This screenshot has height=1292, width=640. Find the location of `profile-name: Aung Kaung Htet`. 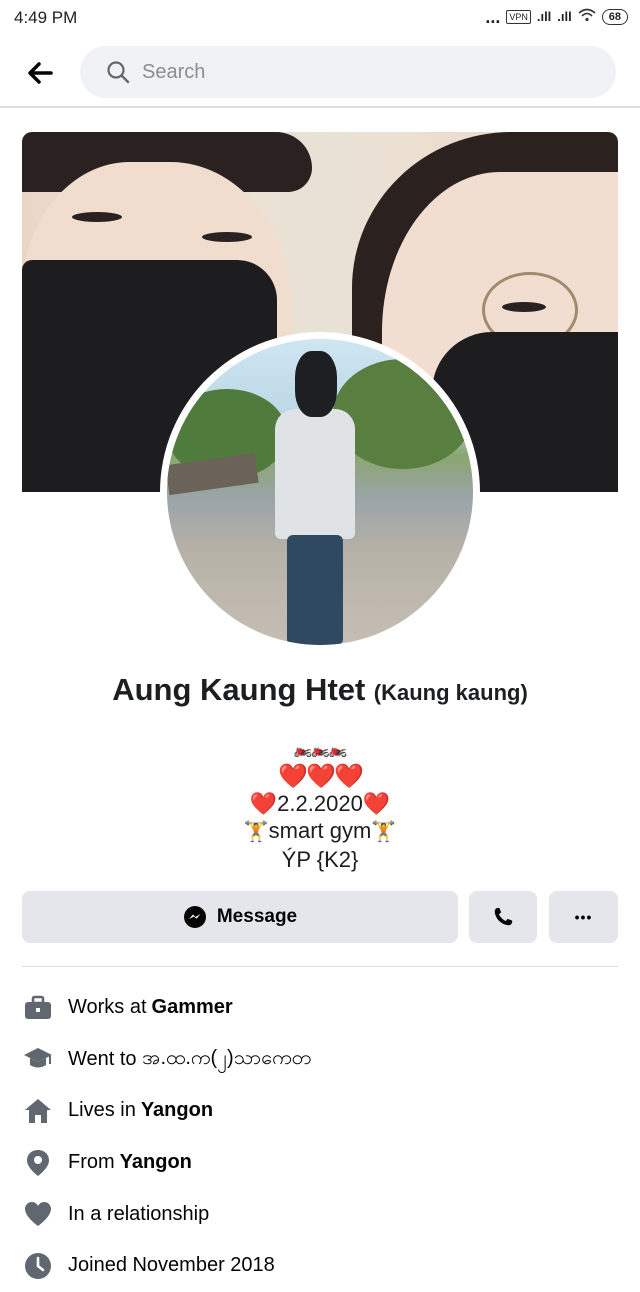

profile-name: Aung Kaung Htet is located at coordinates (239, 689).